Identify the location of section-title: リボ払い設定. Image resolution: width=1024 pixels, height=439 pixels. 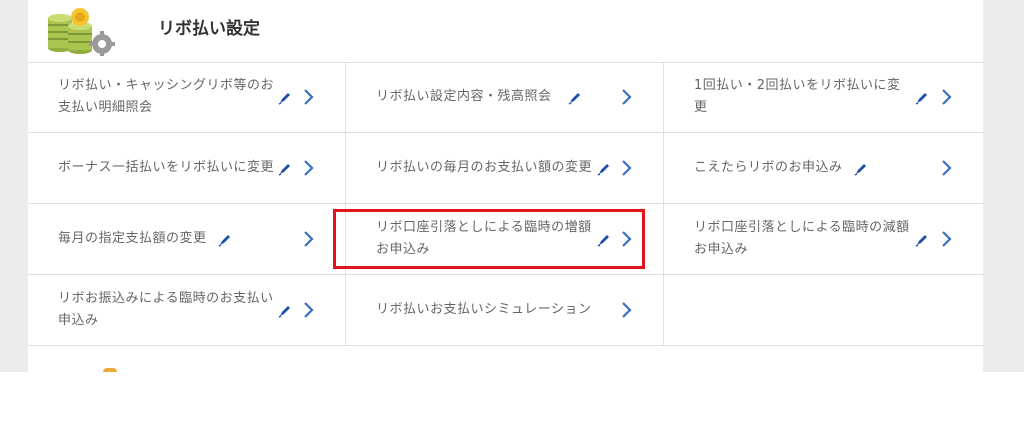
(209, 29).